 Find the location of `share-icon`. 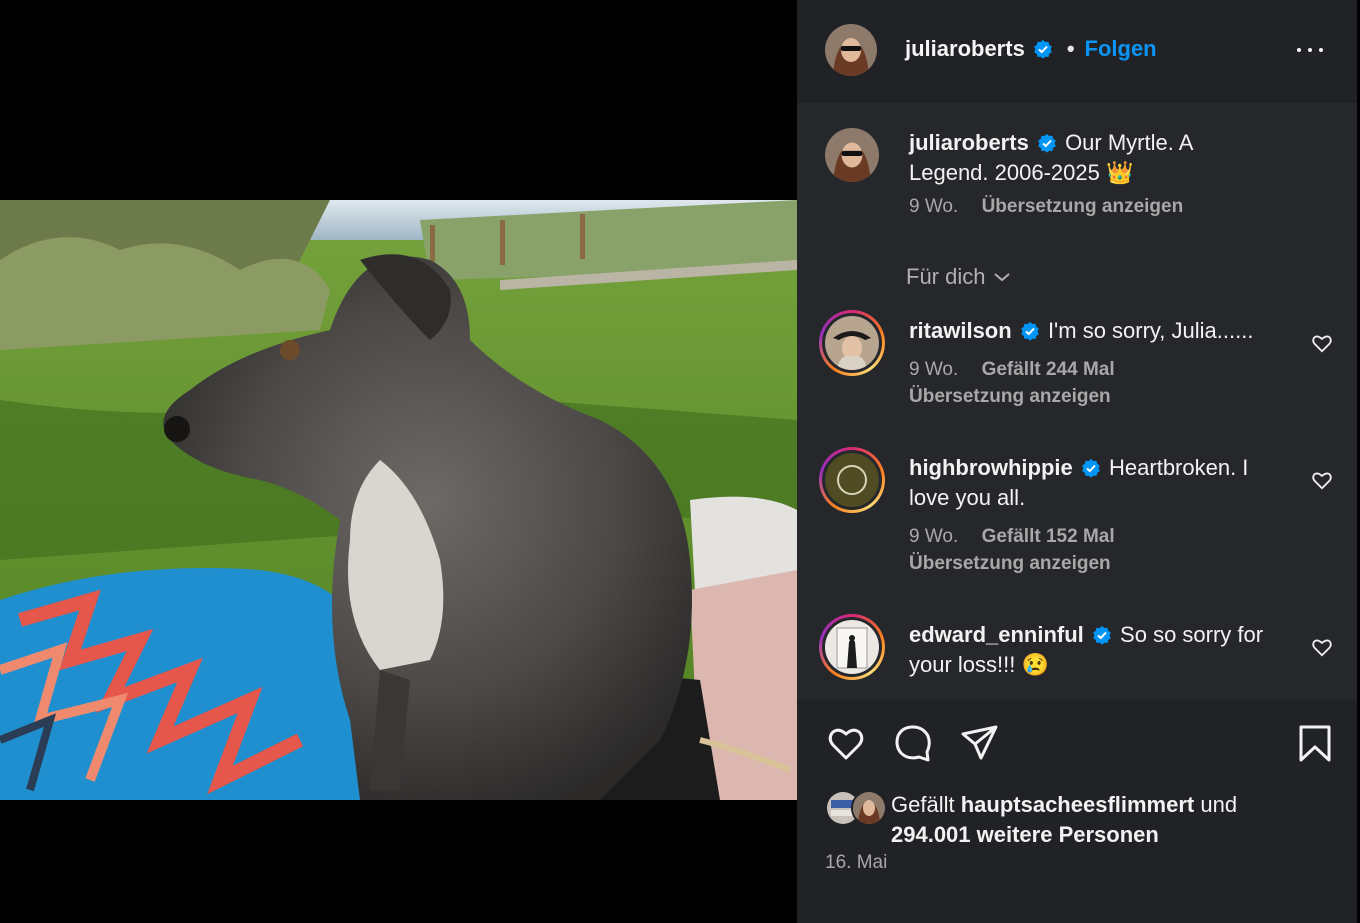

share-icon is located at coordinates (980, 743).